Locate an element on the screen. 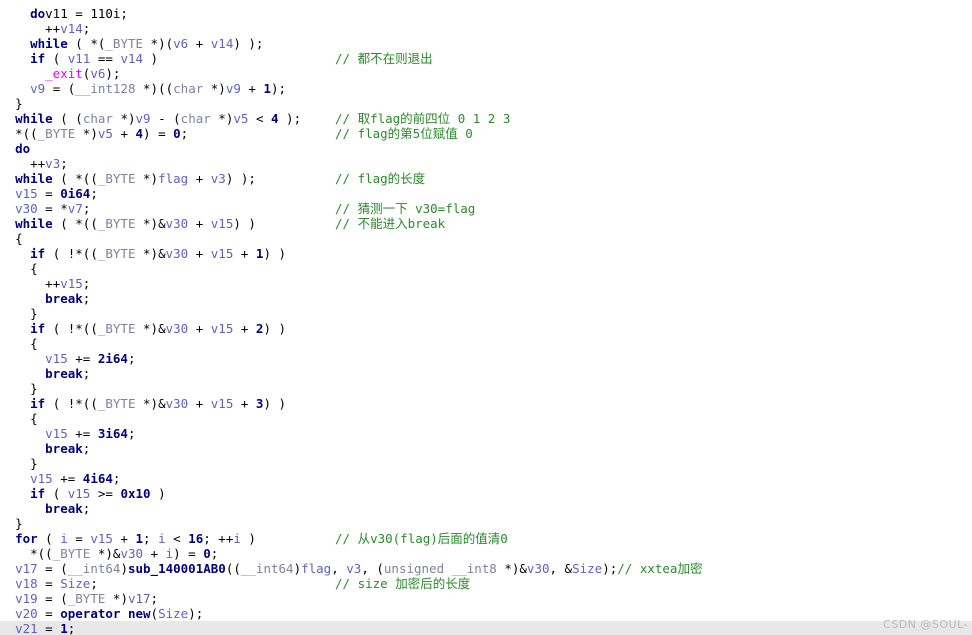  code-line: v18 = Size; // size 加密后的长度 is located at coordinates (486, 583).